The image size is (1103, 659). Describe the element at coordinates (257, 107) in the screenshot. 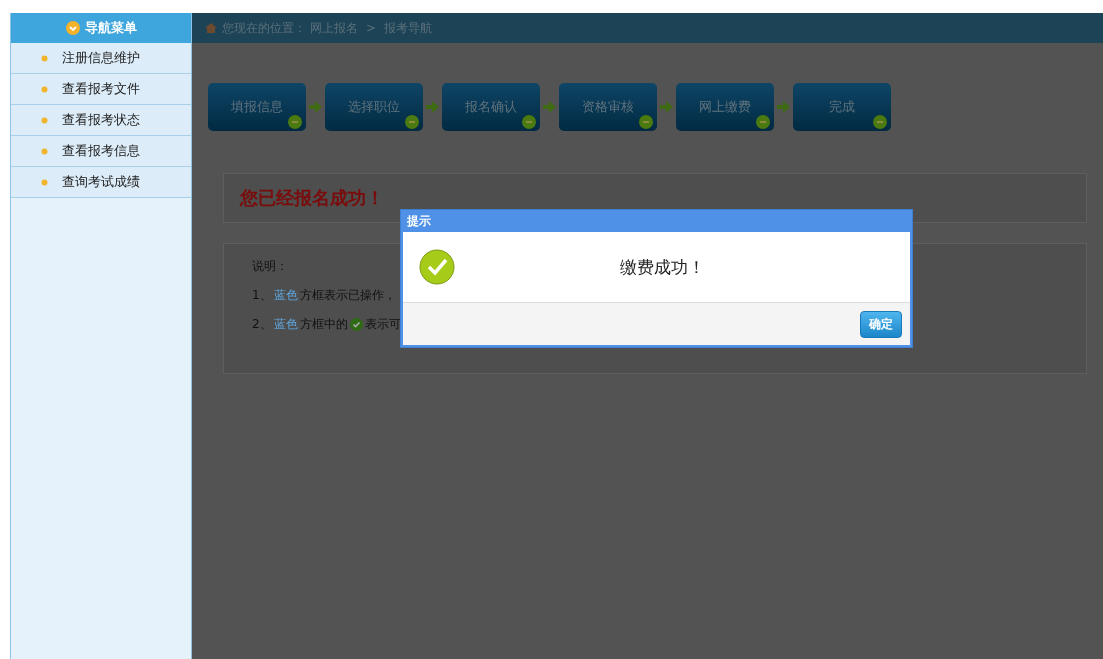

I see `step-box: 填报信息` at that location.